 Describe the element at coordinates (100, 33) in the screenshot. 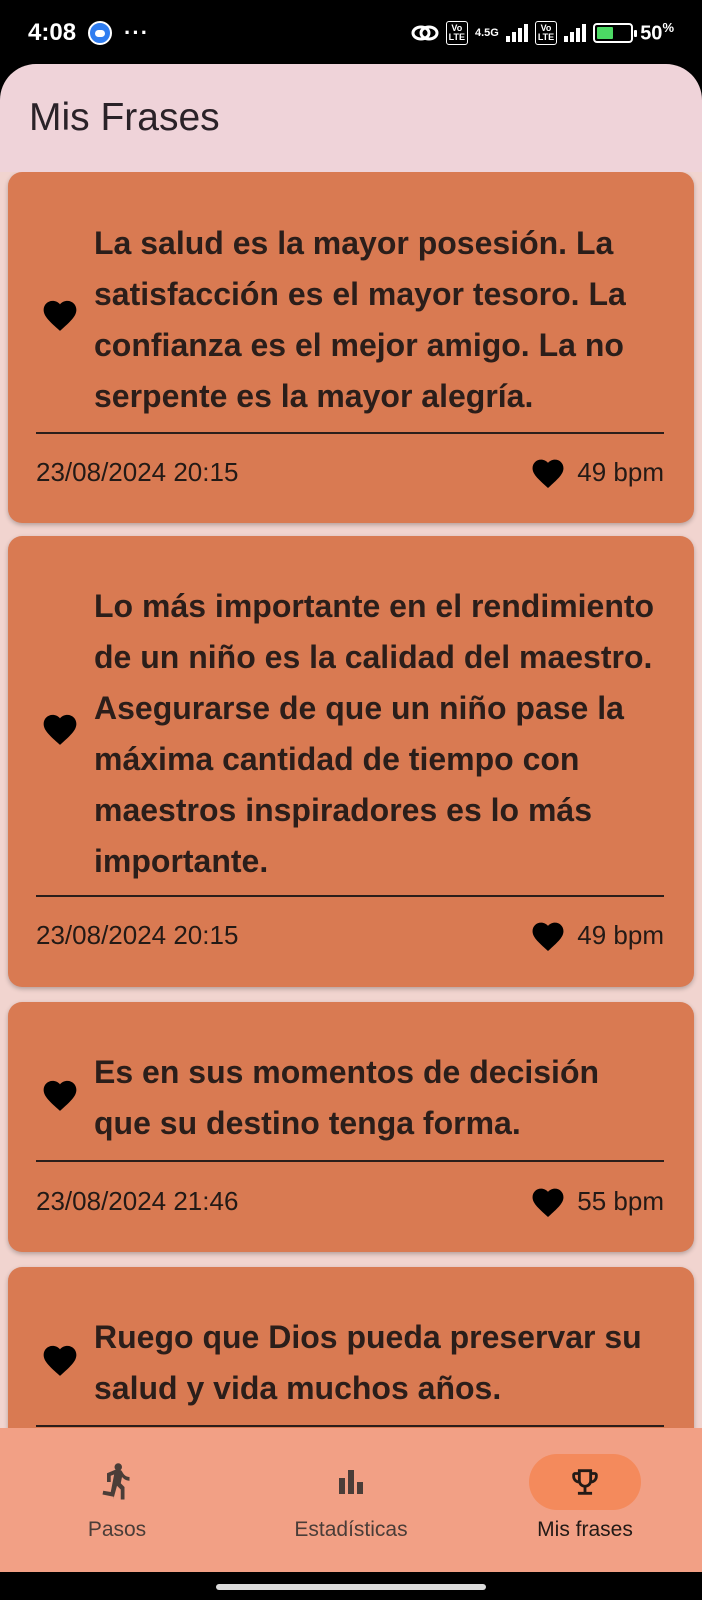

I see `messenger-icon` at that location.